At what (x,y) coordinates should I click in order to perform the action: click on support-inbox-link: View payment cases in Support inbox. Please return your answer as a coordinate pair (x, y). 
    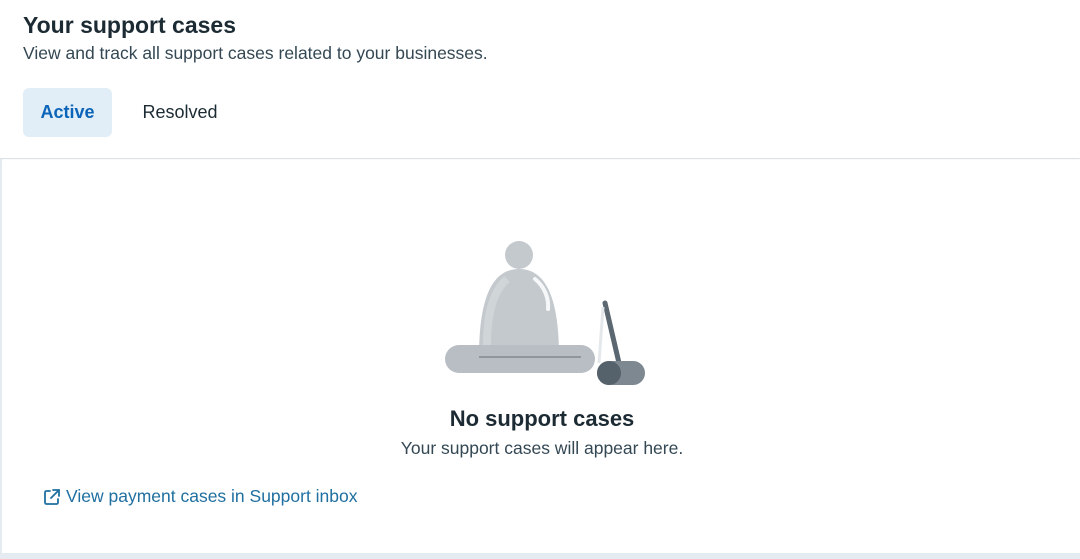
    Looking at the image, I should click on (200, 496).